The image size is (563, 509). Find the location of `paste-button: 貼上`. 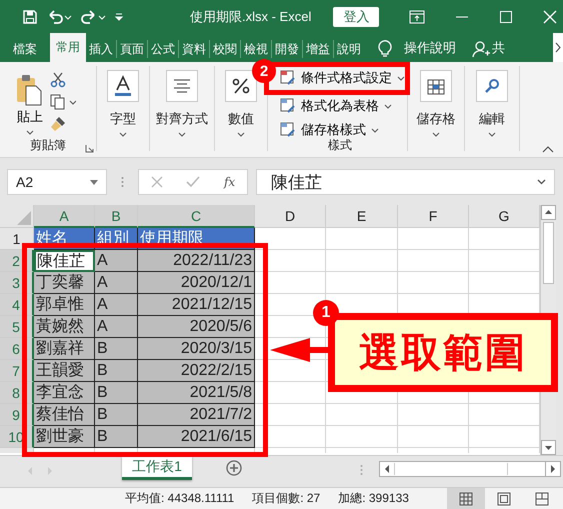

paste-button: 貼上 is located at coordinates (30, 96).